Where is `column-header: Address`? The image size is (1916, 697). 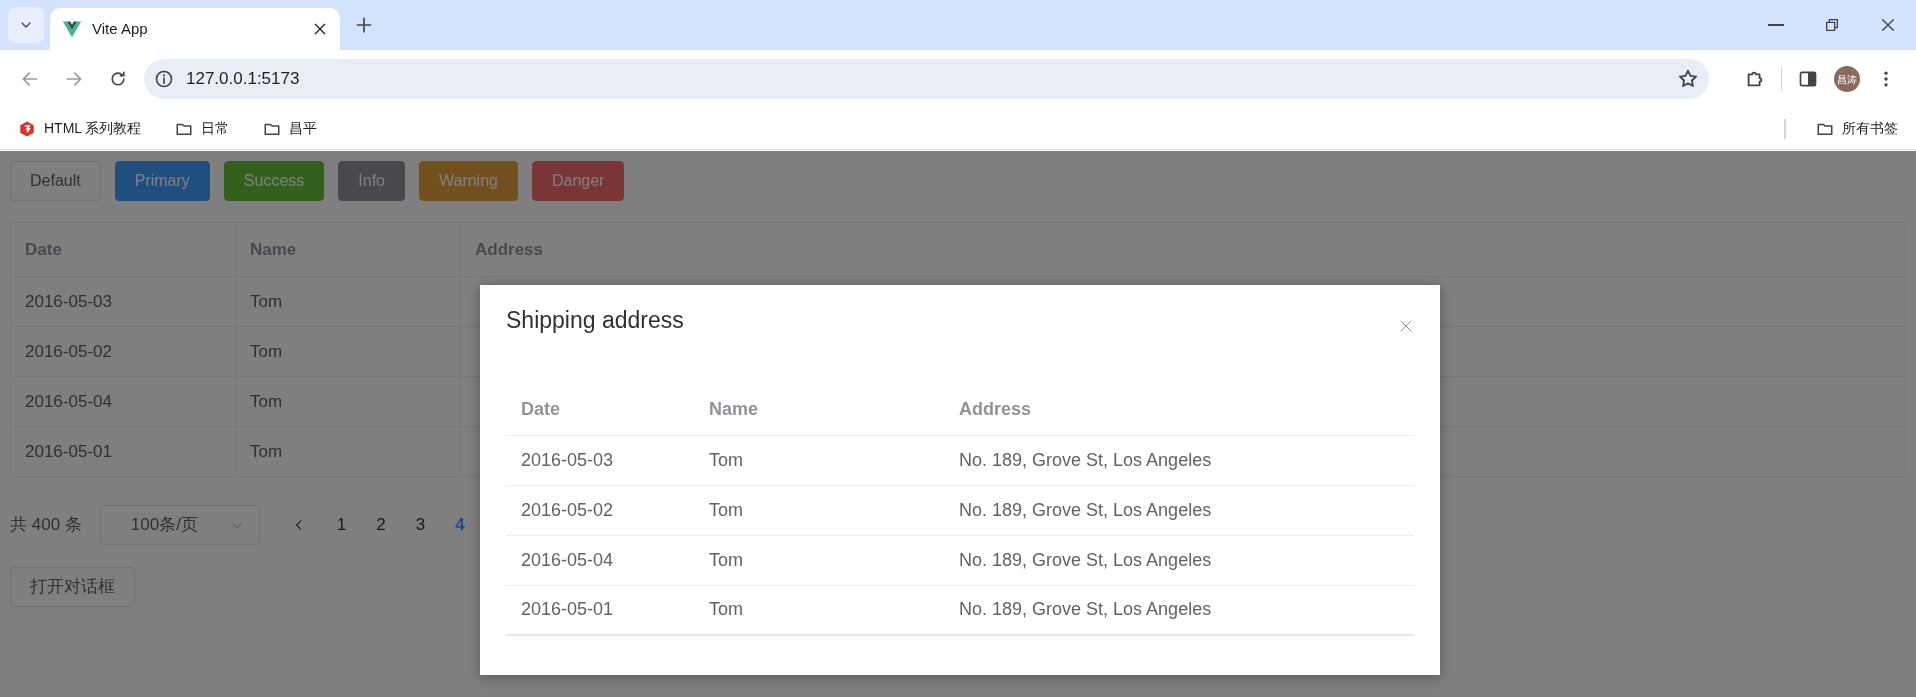
column-header: Address is located at coordinates (1179, 410).